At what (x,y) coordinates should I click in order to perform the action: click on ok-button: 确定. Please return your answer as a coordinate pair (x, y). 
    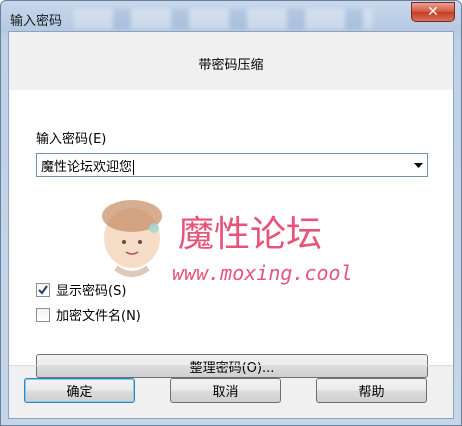
    Looking at the image, I should click on (79, 390).